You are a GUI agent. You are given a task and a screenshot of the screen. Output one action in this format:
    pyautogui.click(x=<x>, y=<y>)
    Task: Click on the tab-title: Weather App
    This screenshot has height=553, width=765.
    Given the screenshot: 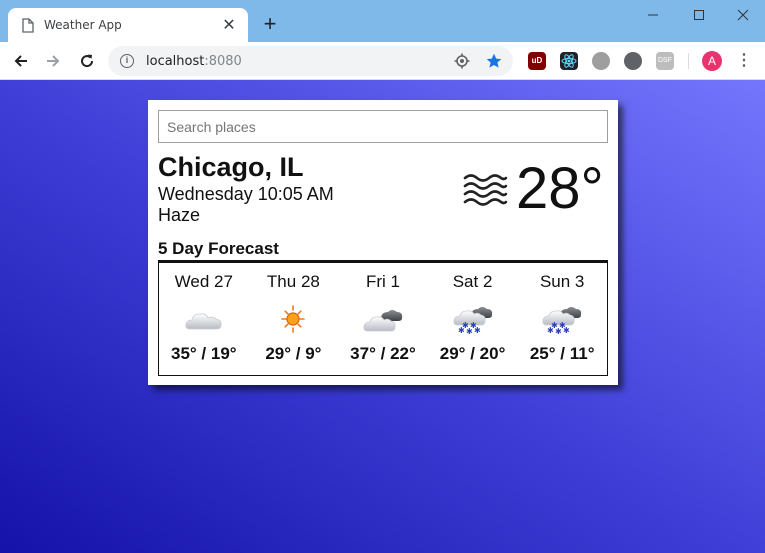 What is the action you would take?
    pyautogui.click(x=83, y=25)
    